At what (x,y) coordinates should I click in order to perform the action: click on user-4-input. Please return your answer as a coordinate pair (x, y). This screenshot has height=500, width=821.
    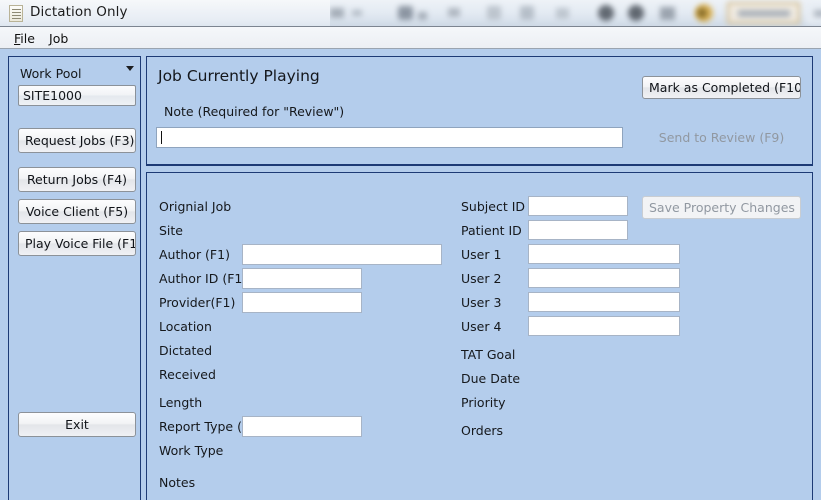
    Looking at the image, I should click on (604, 326).